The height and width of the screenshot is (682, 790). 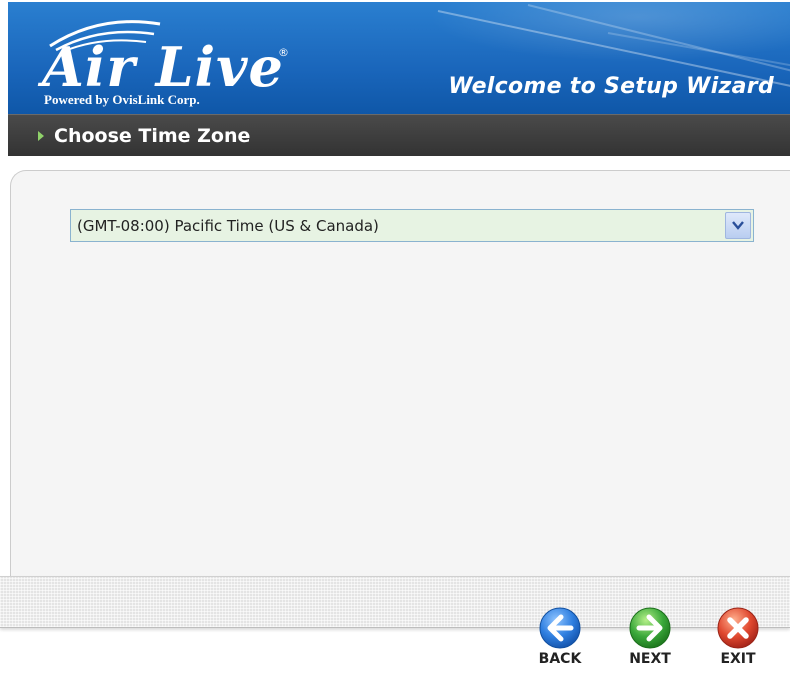 I want to click on section-arrow-icon, so click(x=41, y=136).